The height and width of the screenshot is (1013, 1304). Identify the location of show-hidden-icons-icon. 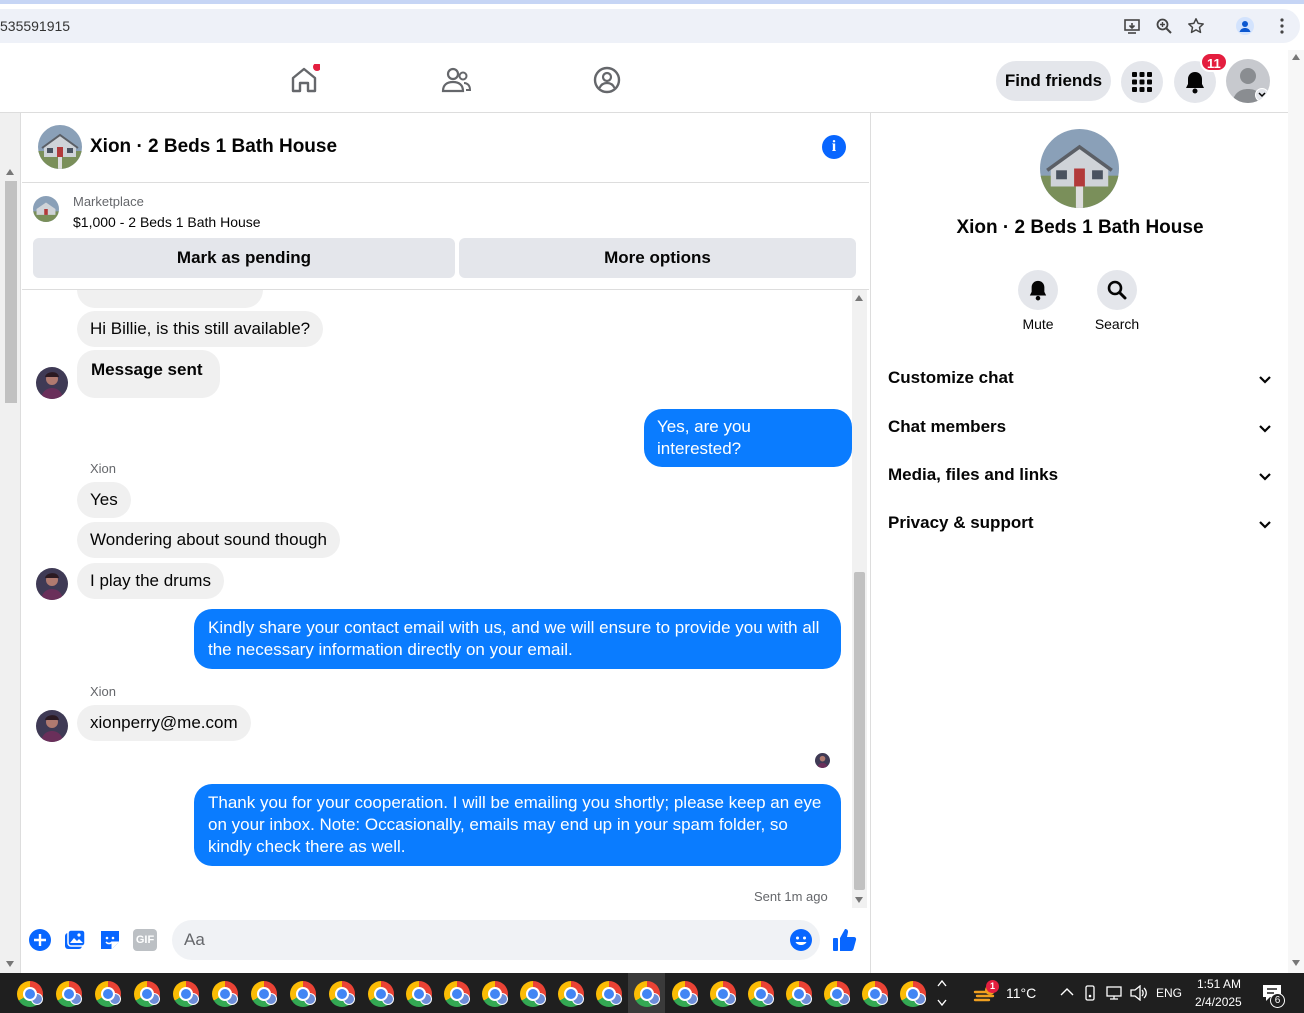
(1067, 992).